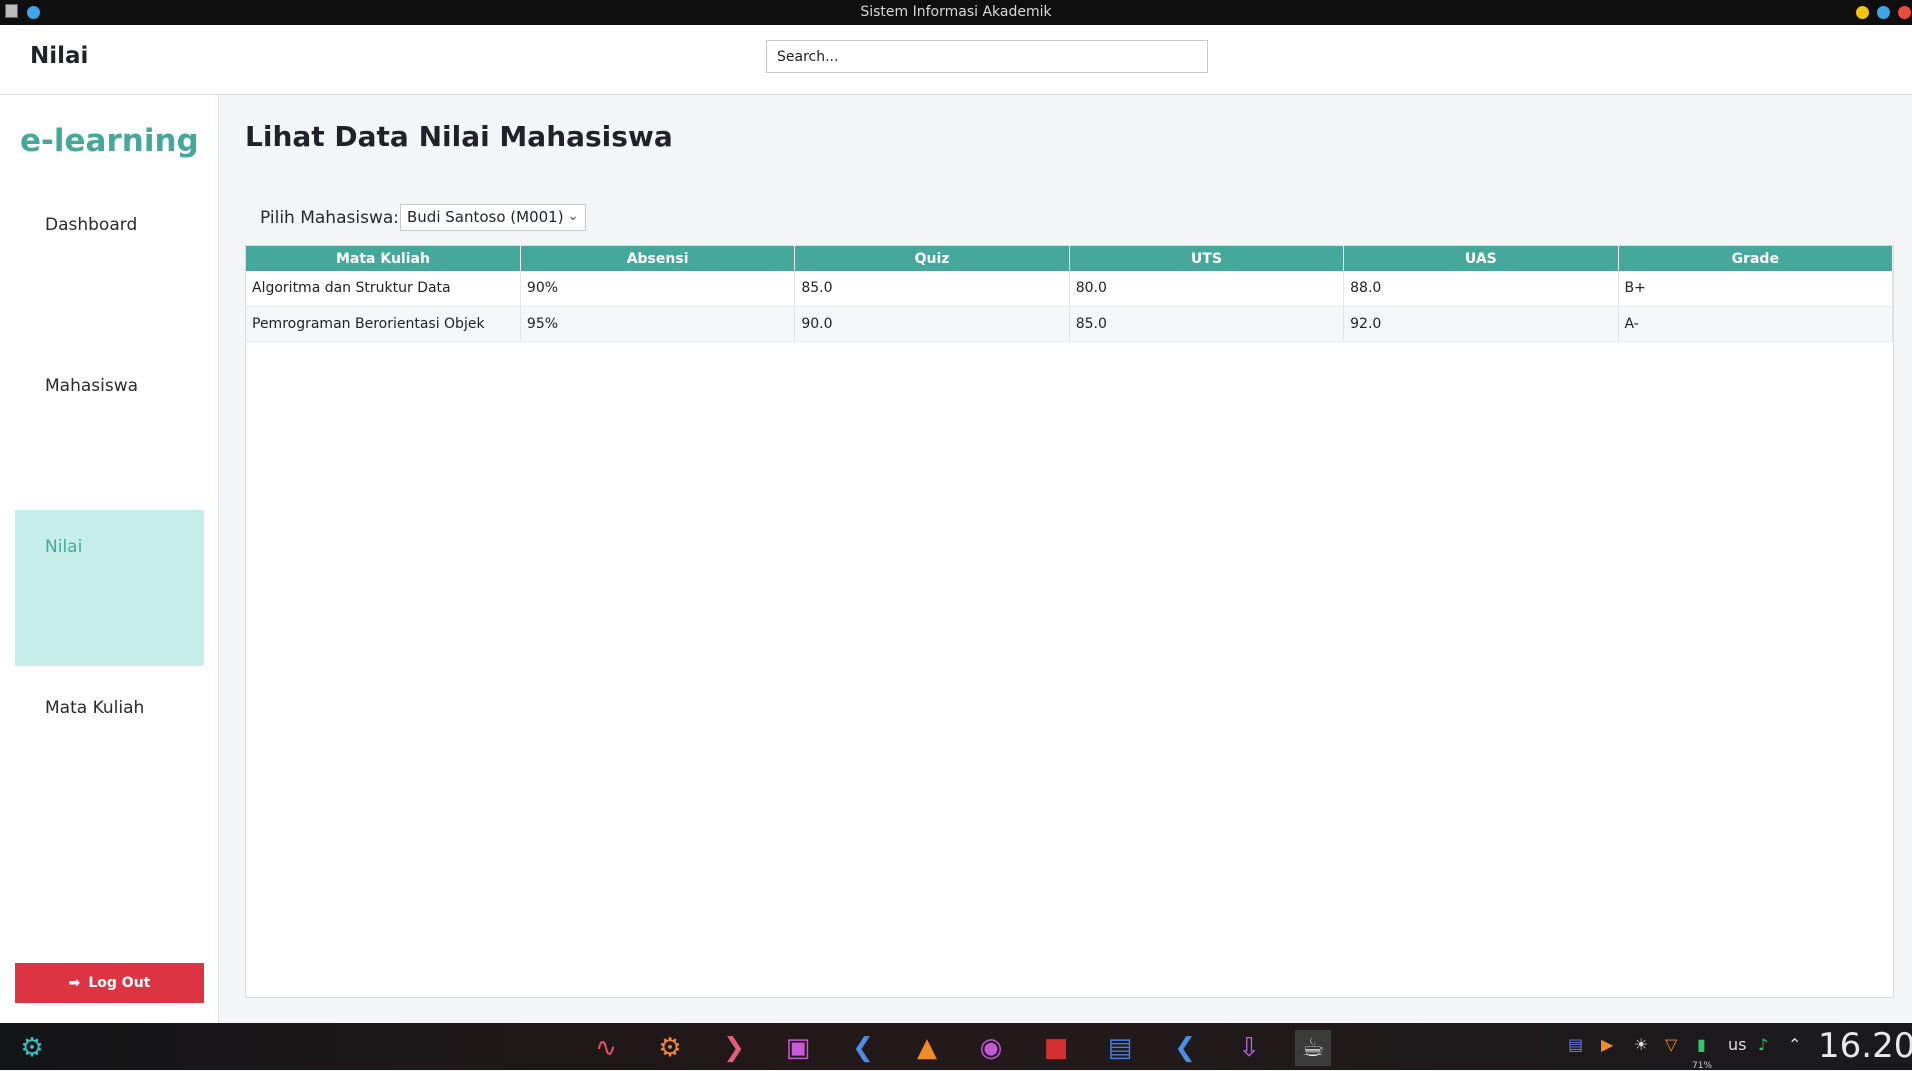  Describe the element at coordinates (991, 1048) in the screenshot. I see `steam-icon: ◉` at that location.